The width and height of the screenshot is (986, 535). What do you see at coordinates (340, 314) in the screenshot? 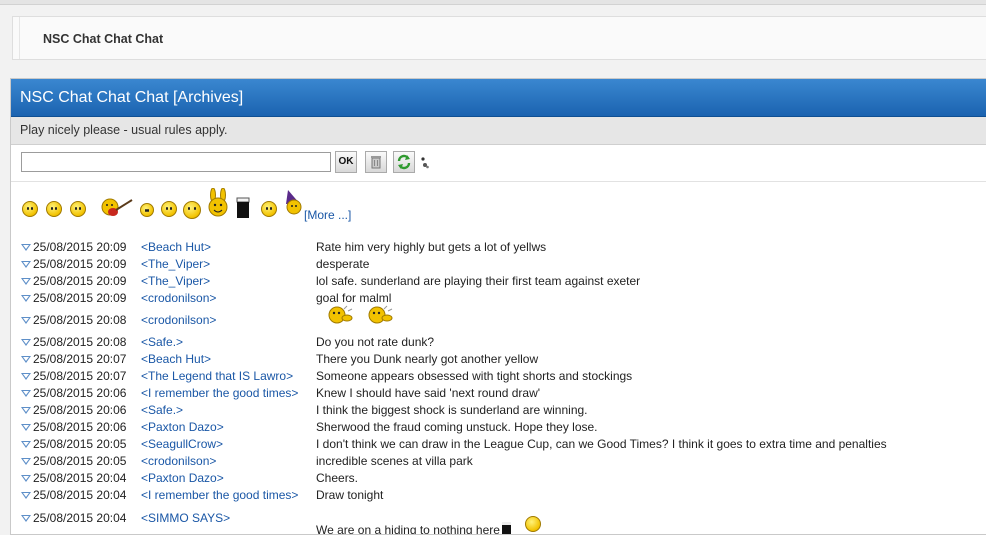
I see `clap-icon` at bounding box center [340, 314].